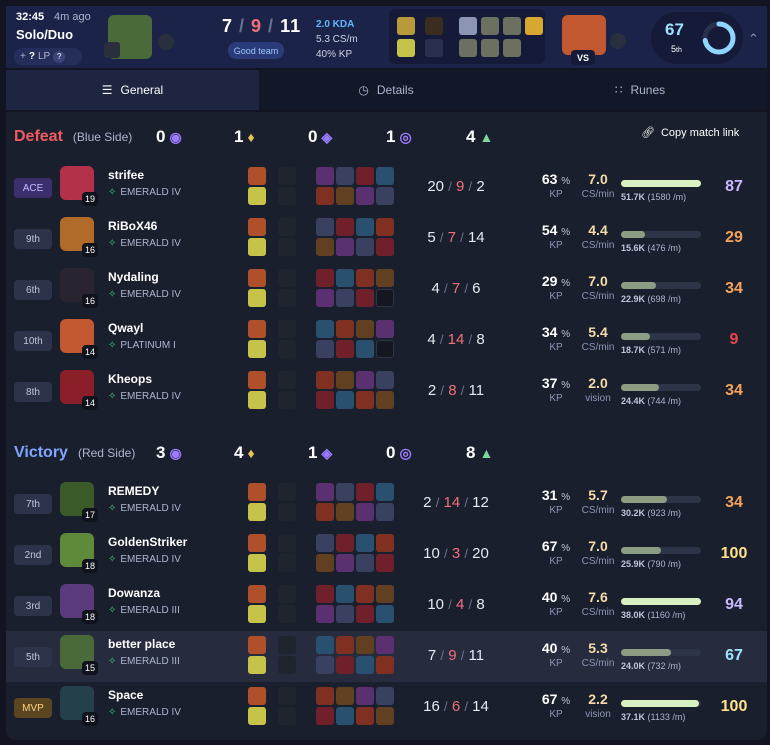  I want to click on damage-dealt: 25.9K (790 /m), so click(651, 564).